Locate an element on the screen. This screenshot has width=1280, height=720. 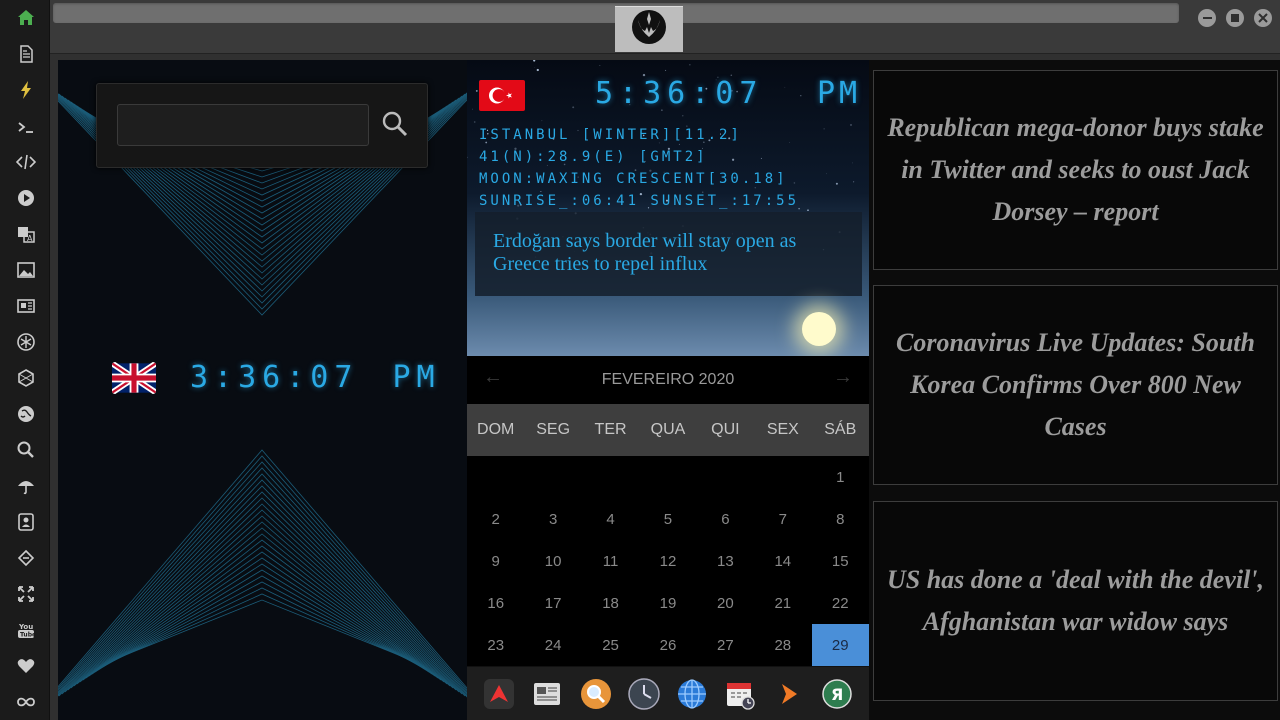
city-season-line: ISTANBUL [WINTER][11.2] is located at coordinates (610, 135).